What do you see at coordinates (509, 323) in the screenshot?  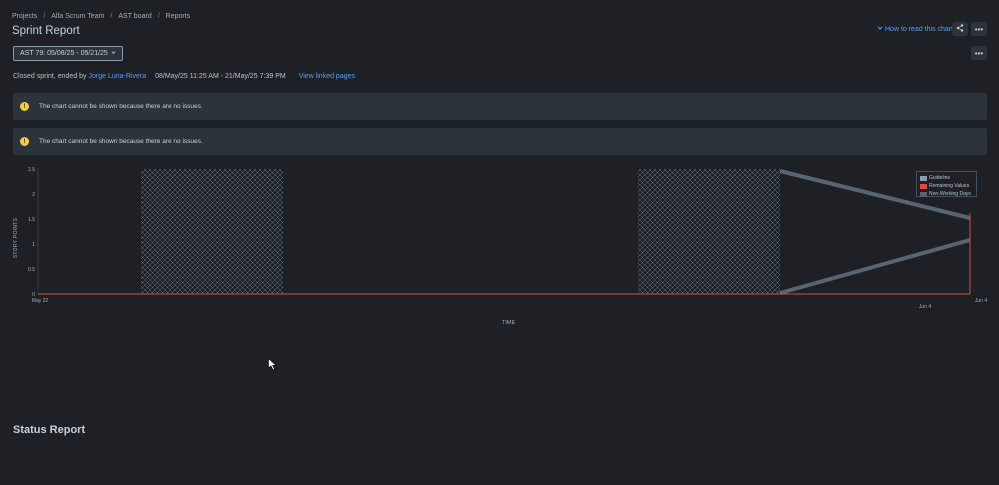 I see `x-axis-title: TIME` at bounding box center [509, 323].